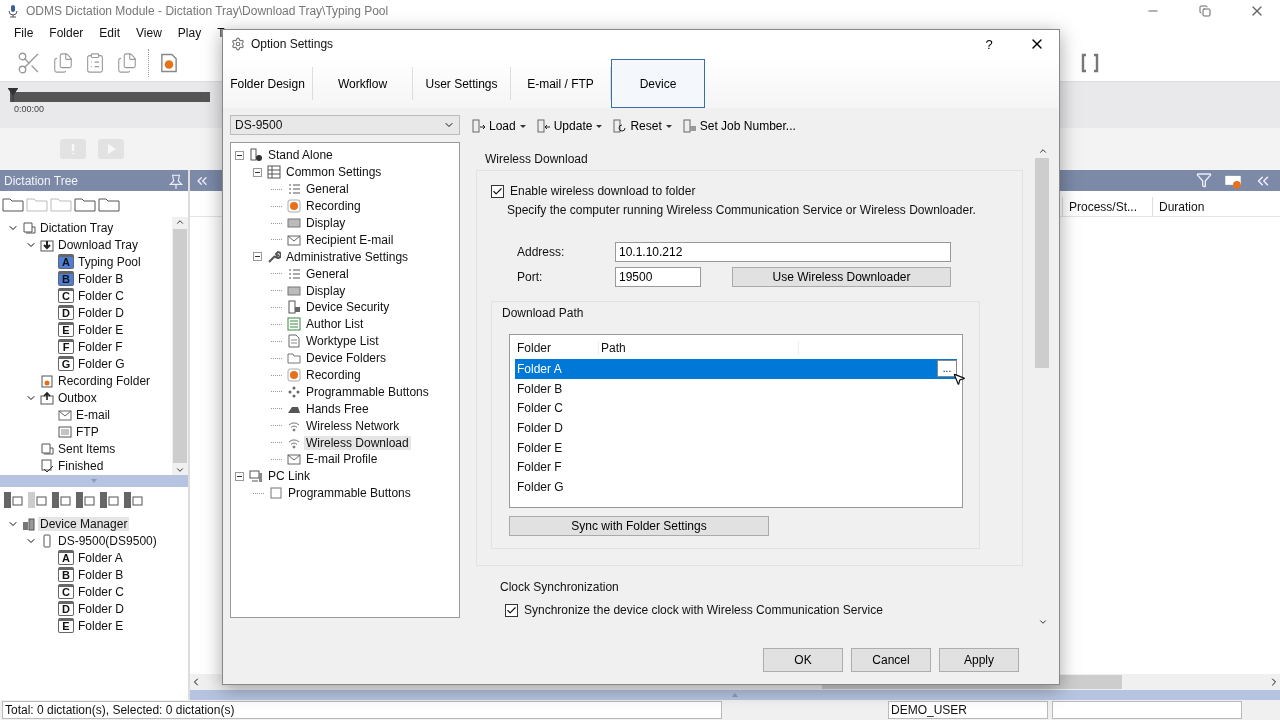 Image resolution: width=1280 pixels, height=720 pixels. Describe the element at coordinates (347, 256) in the screenshot. I see `settings-tree-item: Administrative Settings` at that location.